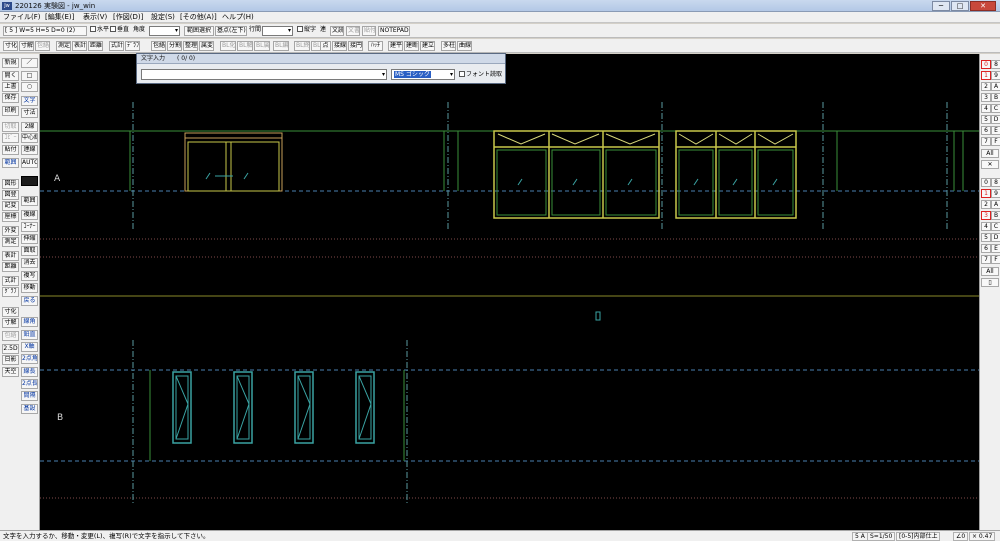  I want to click on left-line-tool: ／, so click(29, 63).